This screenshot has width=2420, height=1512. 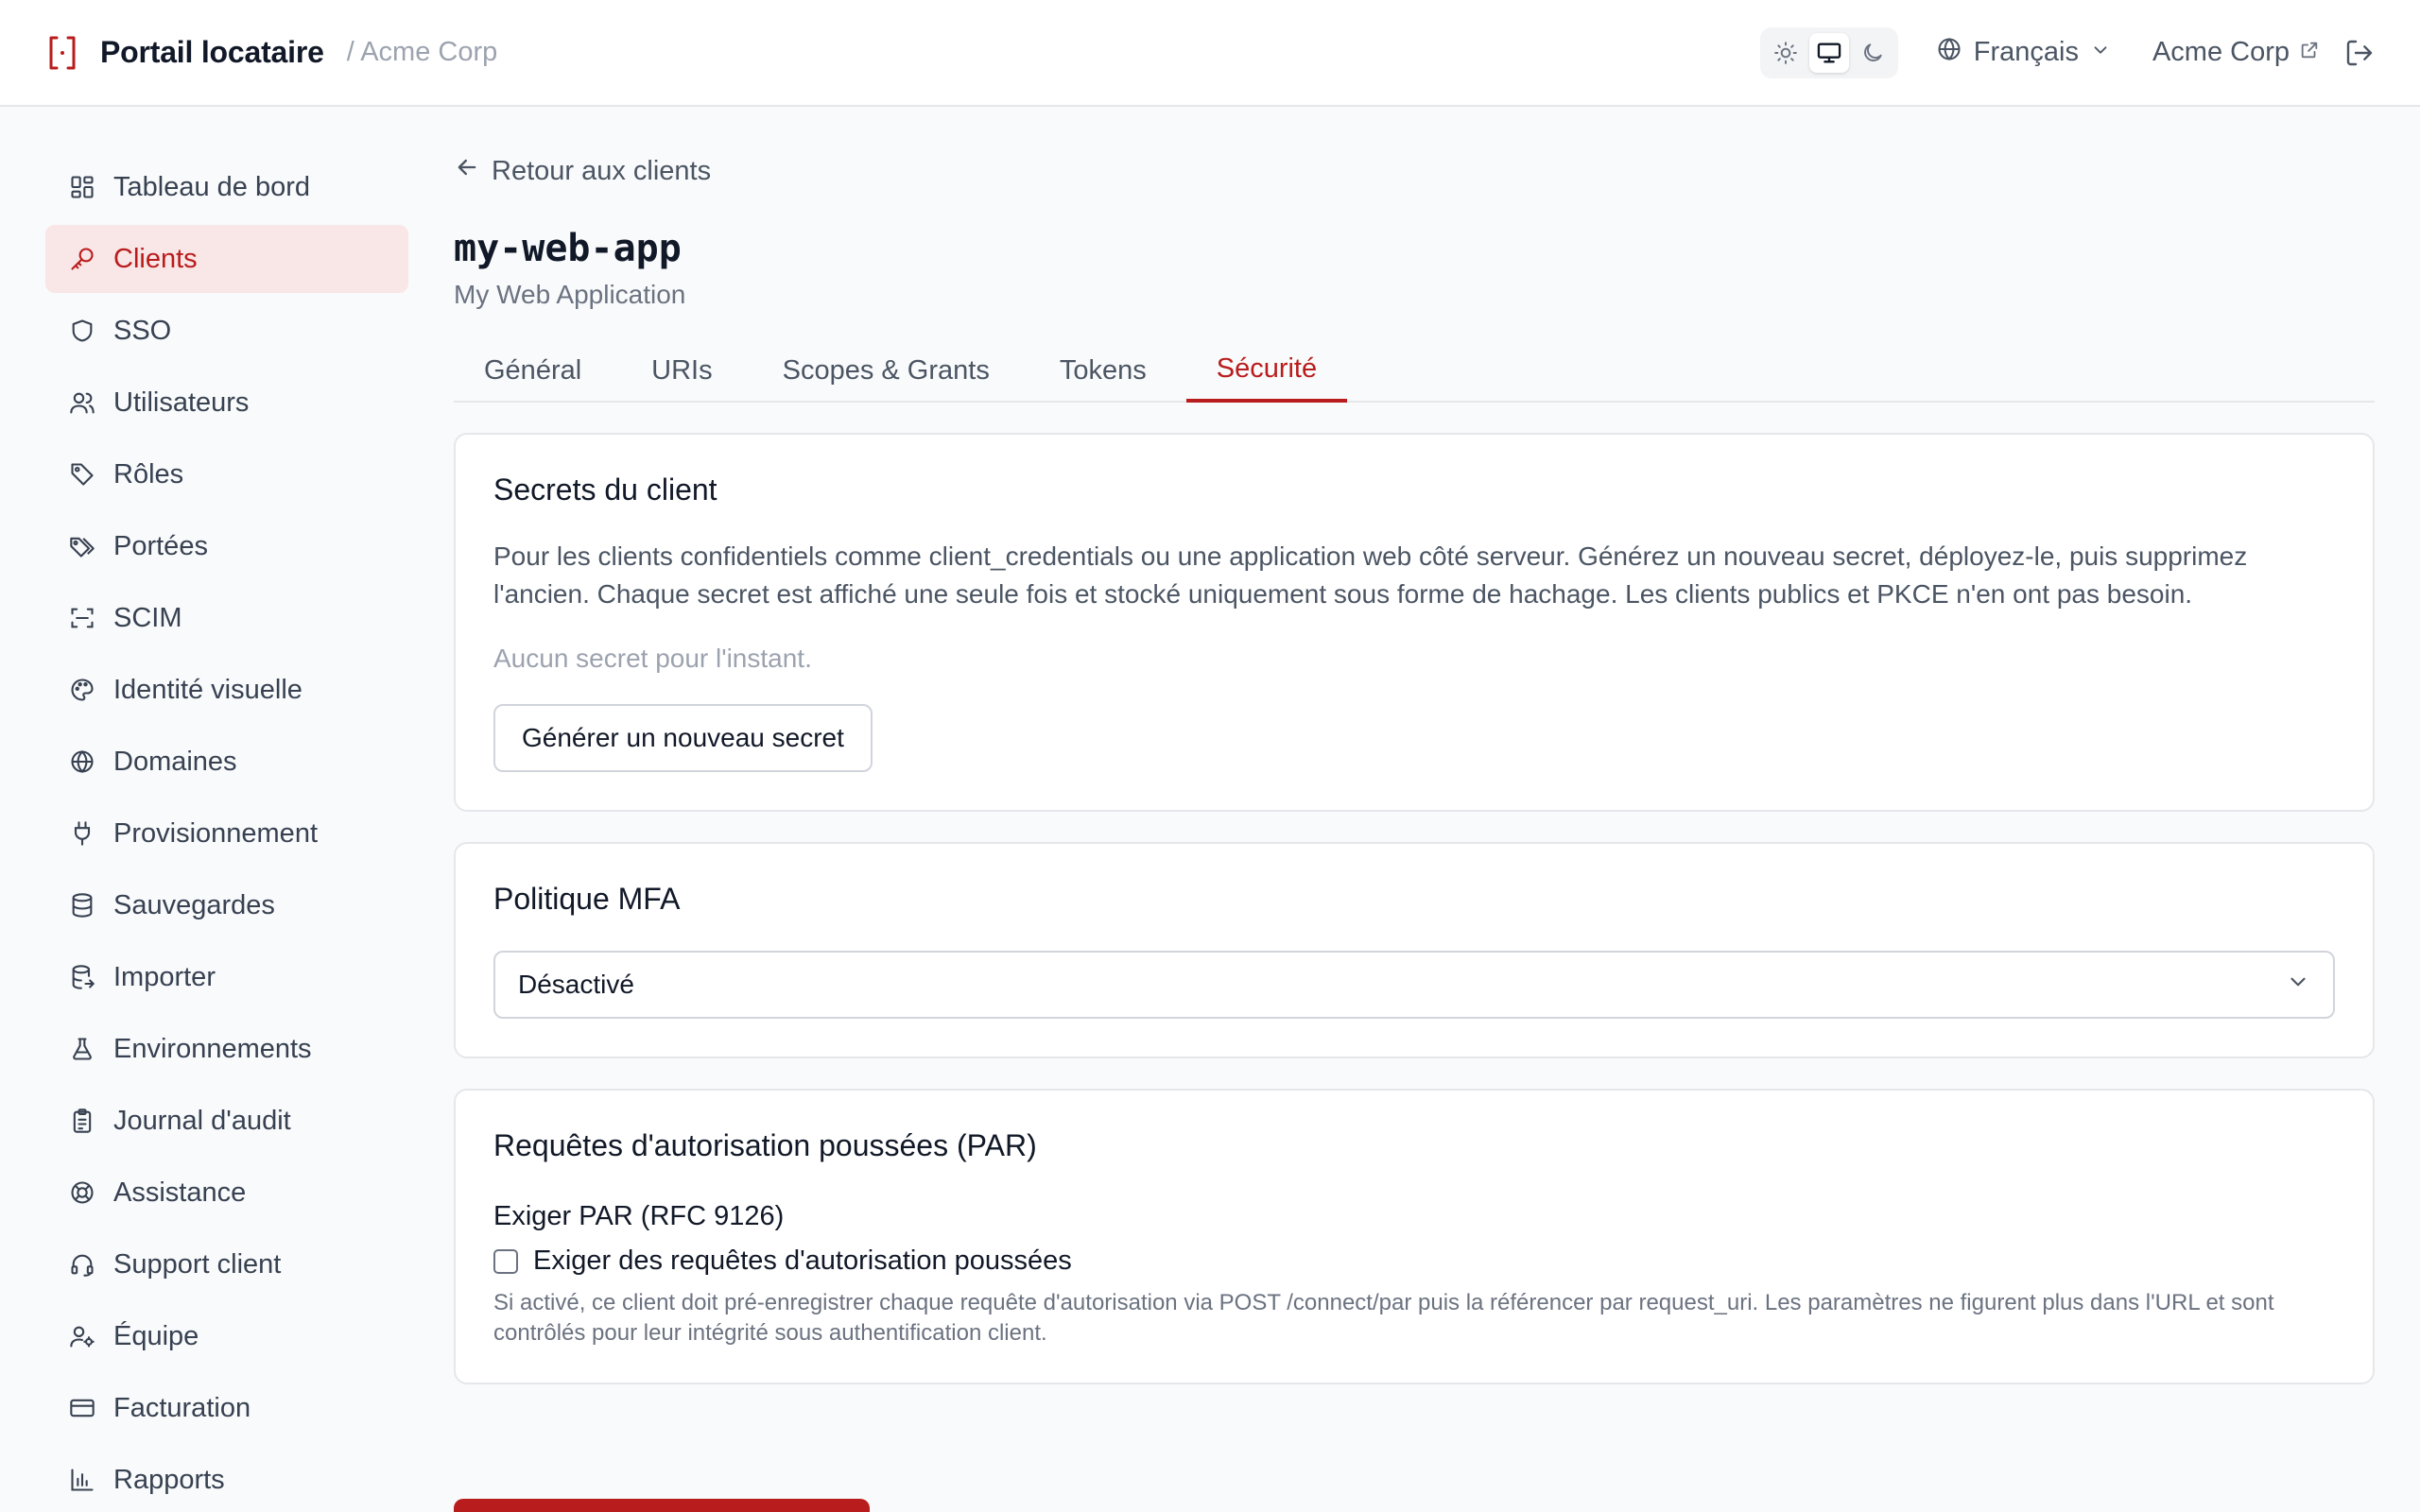 What do you see at coordinates (142, 330) in the screenshot?
I see `sidebar-item-label: SSO` at bounding box center [142, 330].